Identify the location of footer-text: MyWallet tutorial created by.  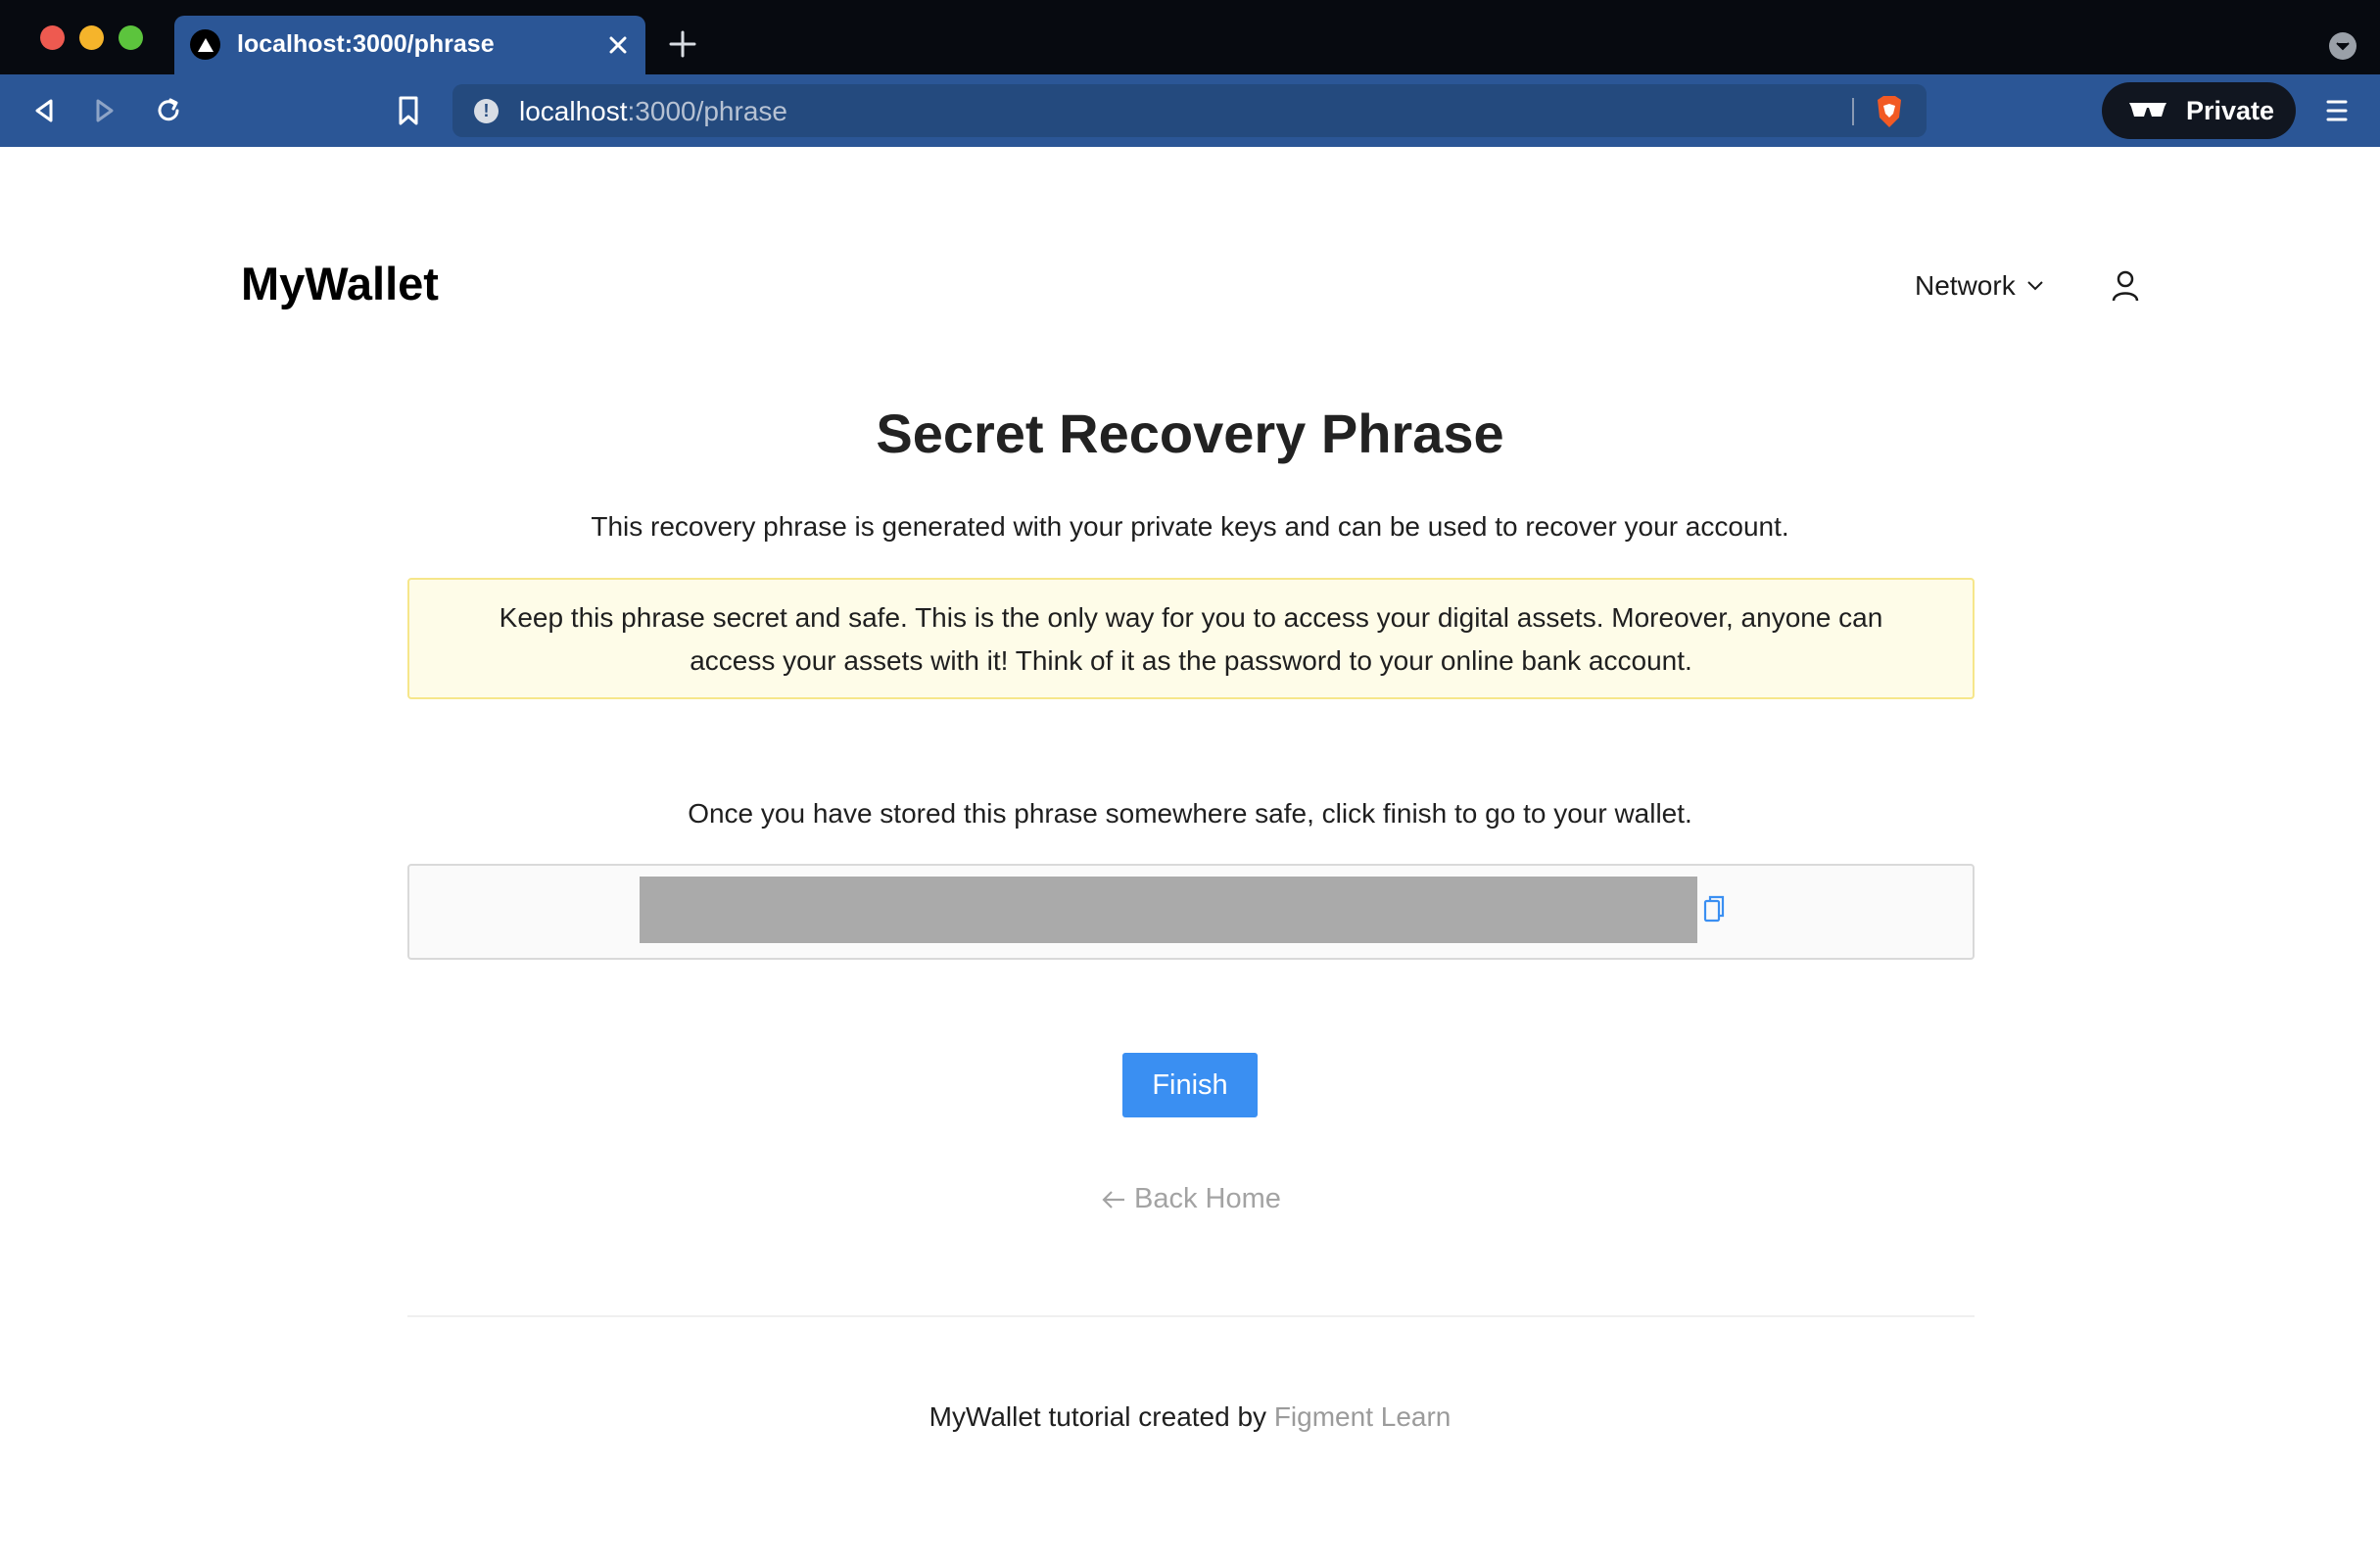
(1097, 1416).